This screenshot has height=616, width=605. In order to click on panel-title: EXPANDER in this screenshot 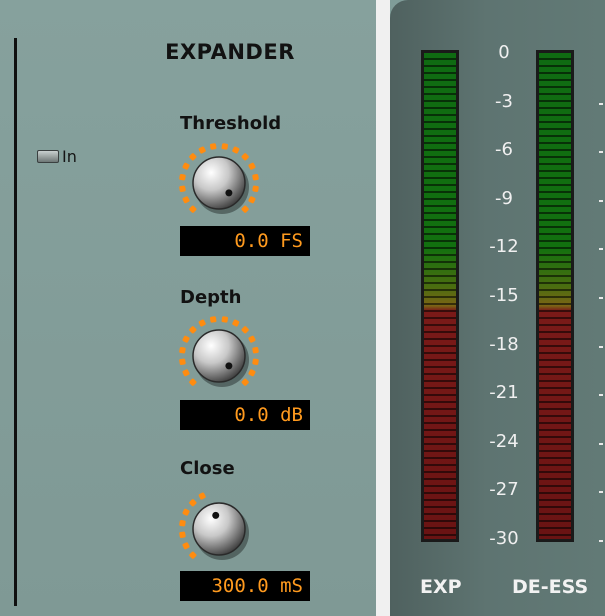, I will do `click(230, 52)`.